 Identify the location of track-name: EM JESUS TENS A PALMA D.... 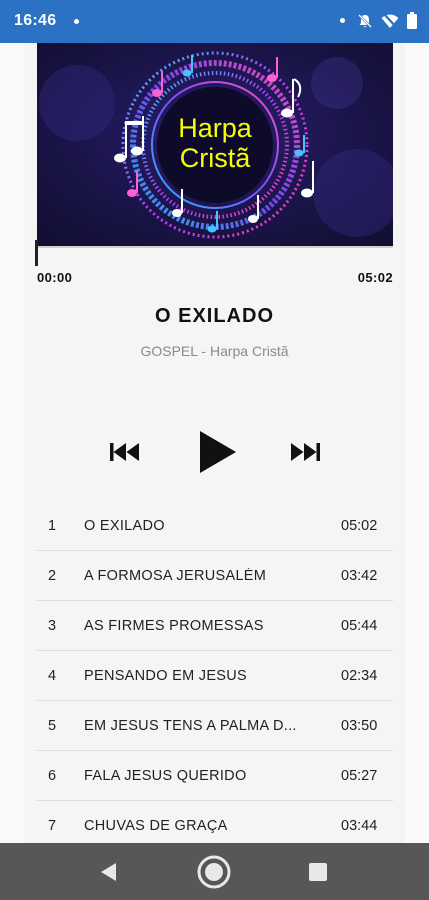
(190, 725).